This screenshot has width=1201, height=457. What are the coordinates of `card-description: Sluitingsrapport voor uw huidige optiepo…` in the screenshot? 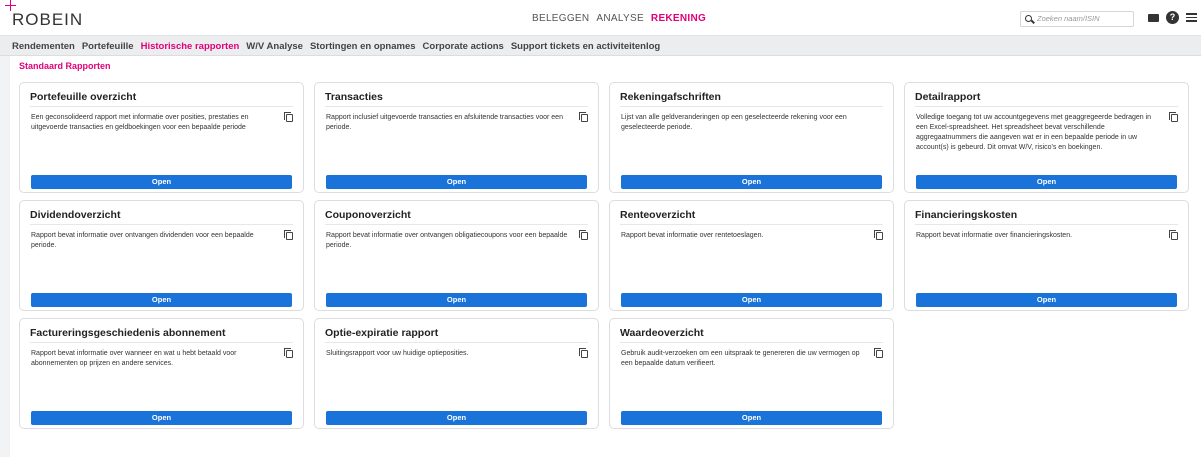 It's located at (397, 353).